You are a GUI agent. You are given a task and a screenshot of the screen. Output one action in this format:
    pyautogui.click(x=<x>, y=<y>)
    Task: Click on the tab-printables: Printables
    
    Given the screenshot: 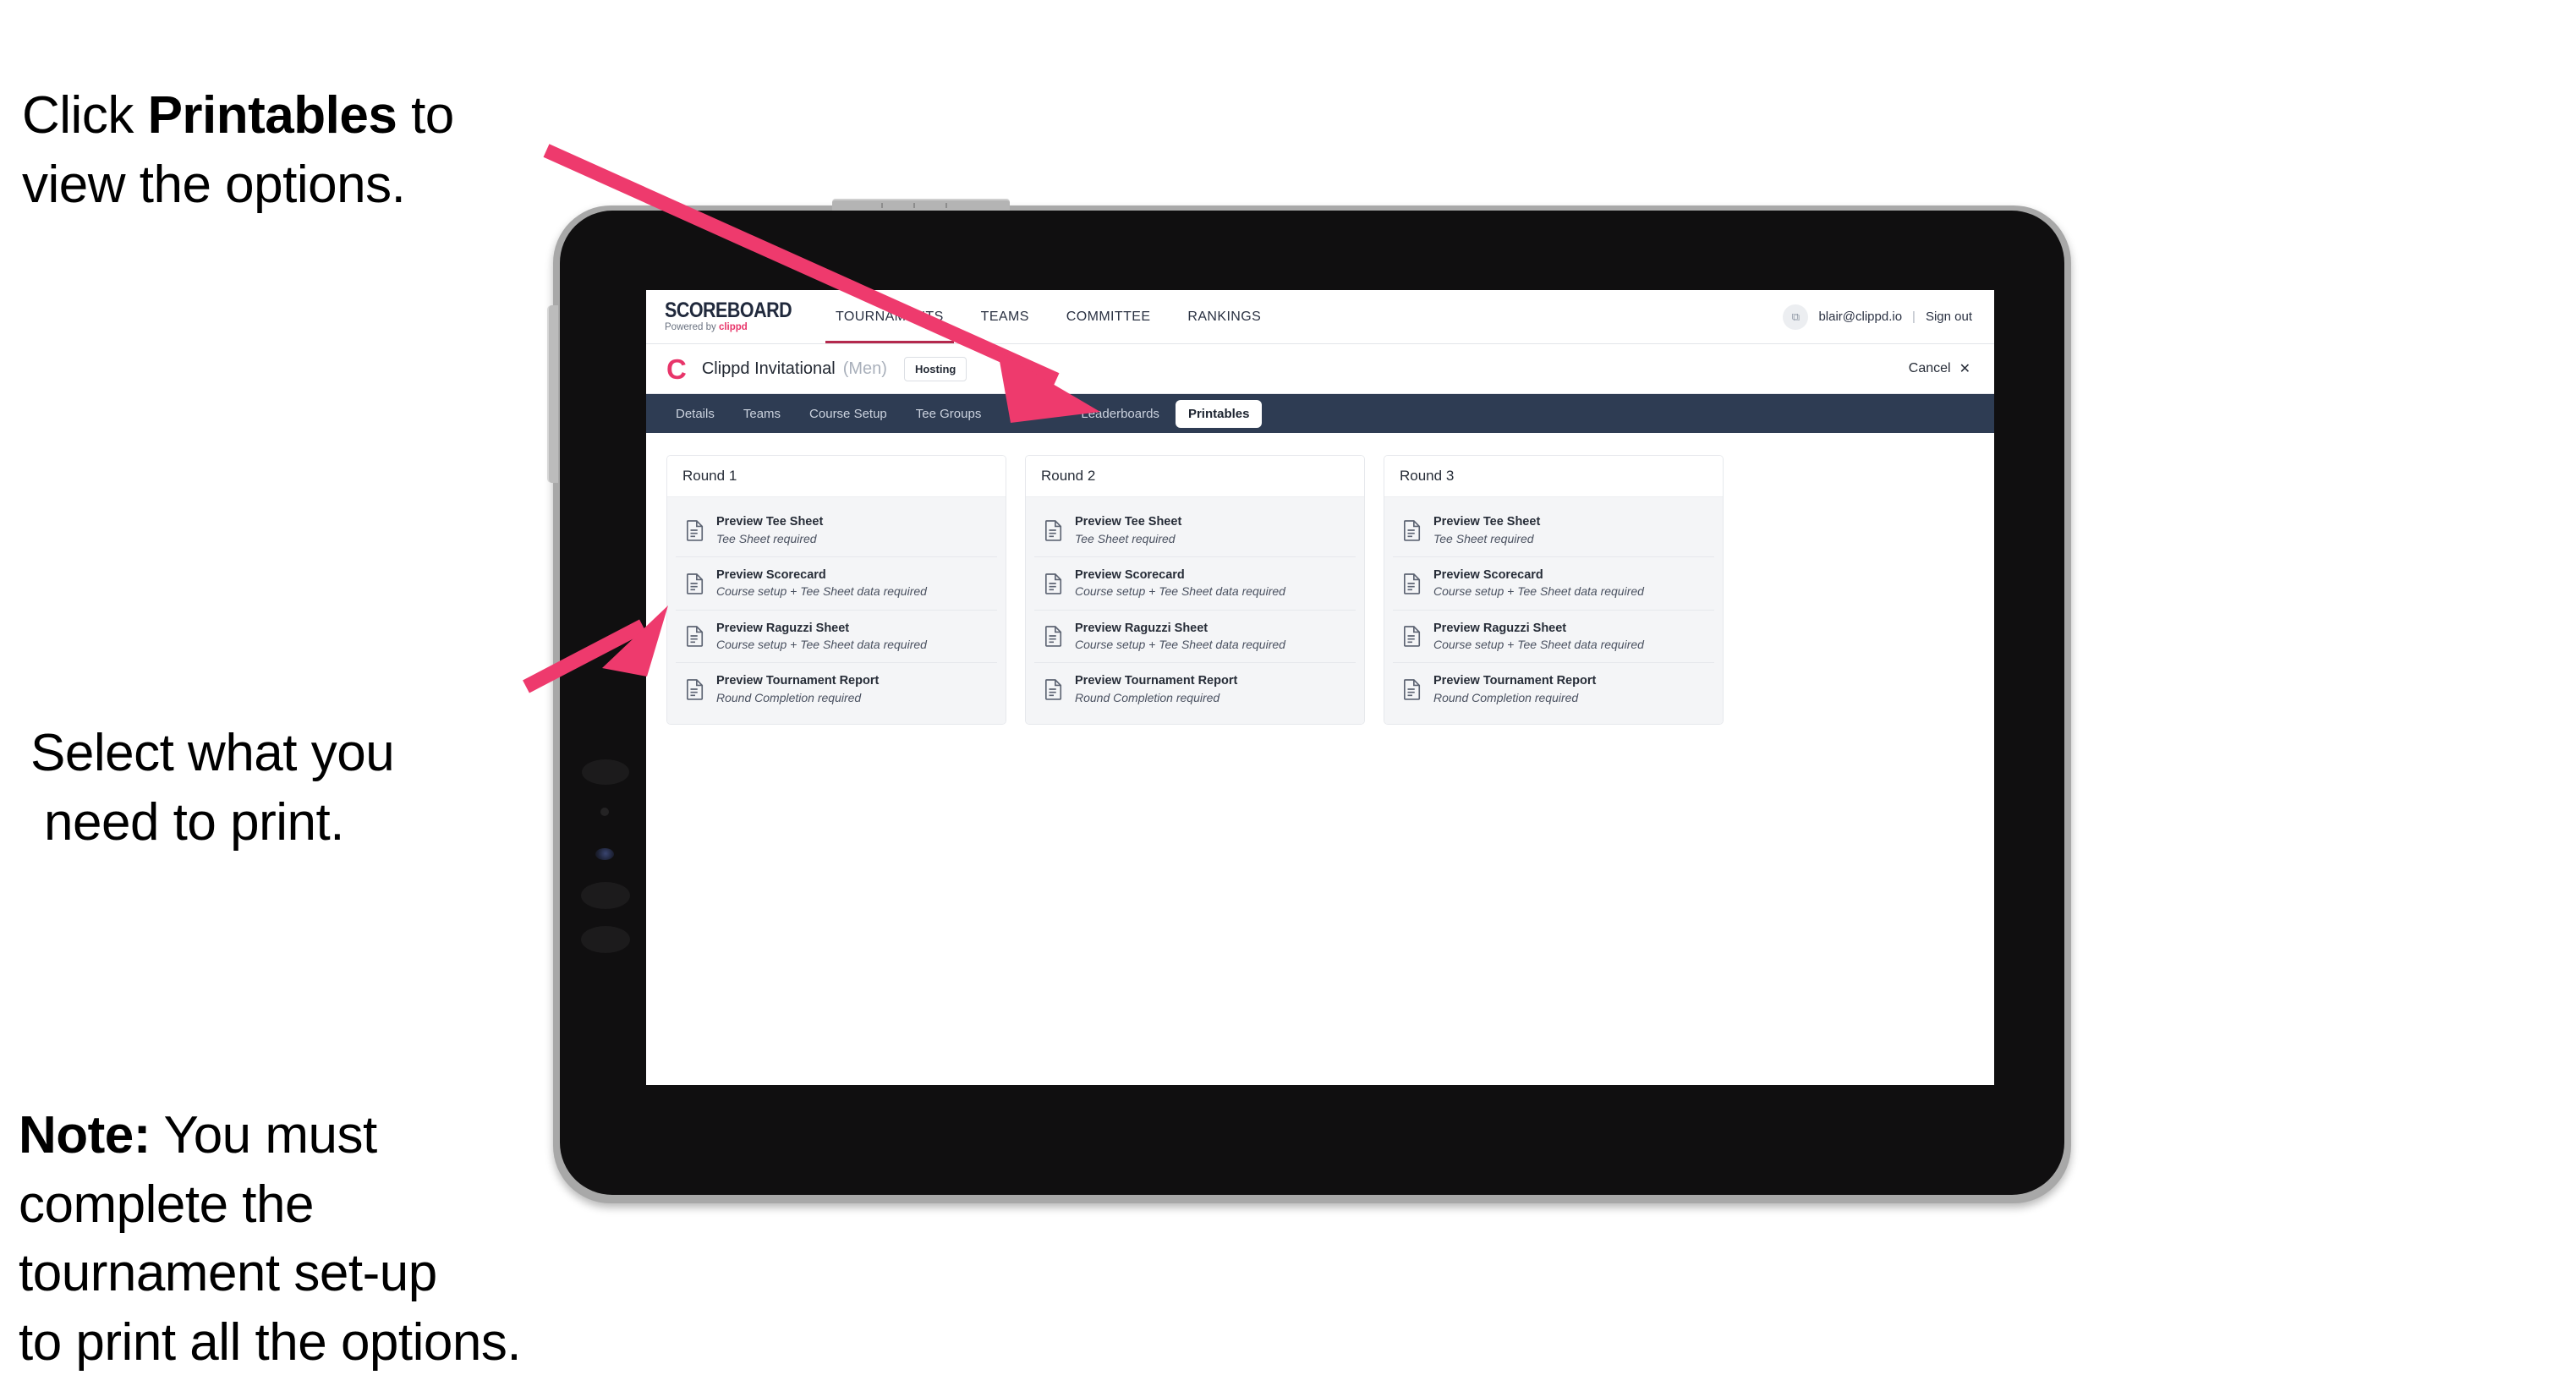 What is the action you would take?
    pyautogui.click(x=1219, y=413)
    